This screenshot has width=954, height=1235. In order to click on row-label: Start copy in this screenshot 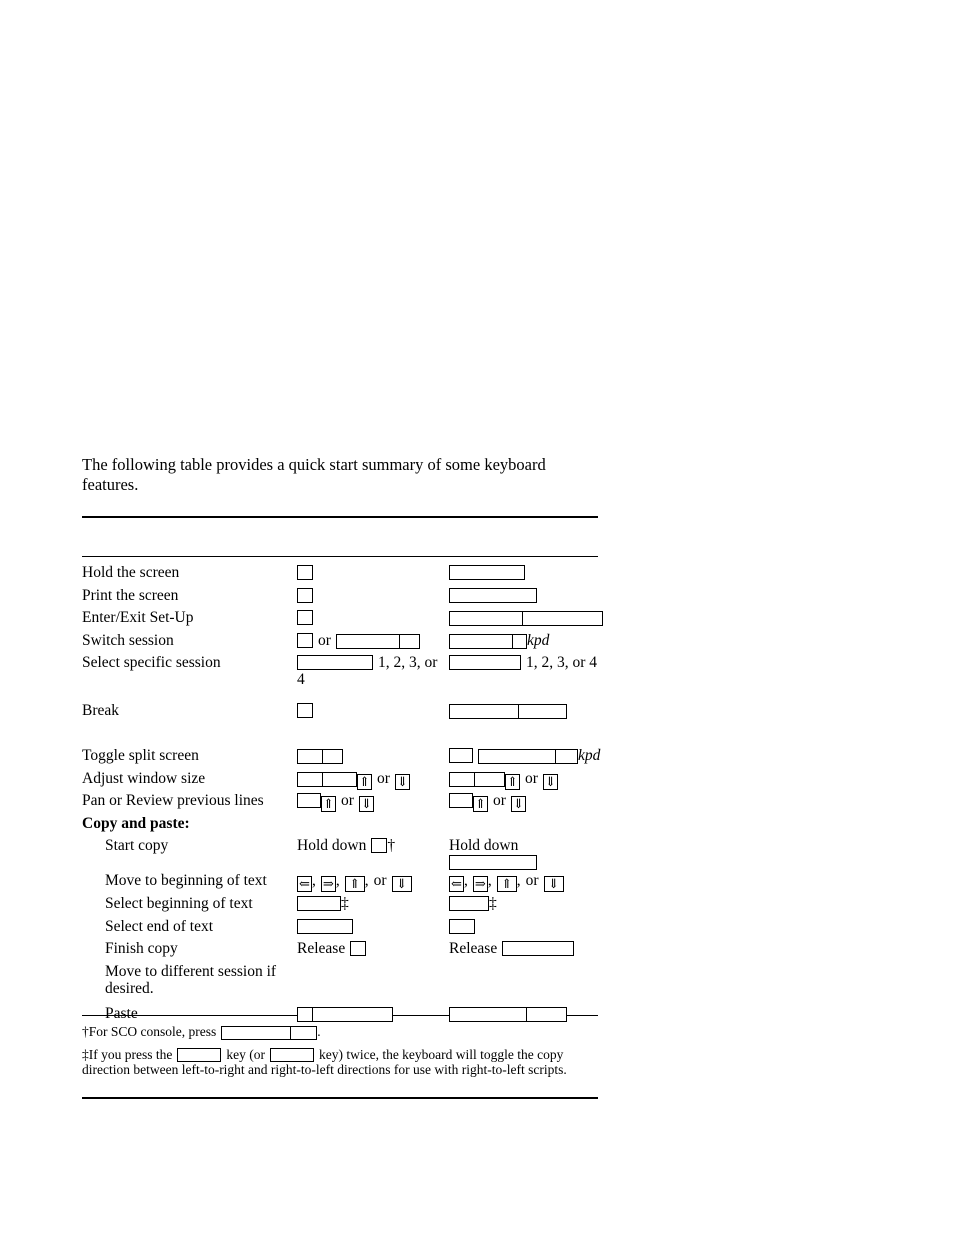, I will do `click(137, 846)`.